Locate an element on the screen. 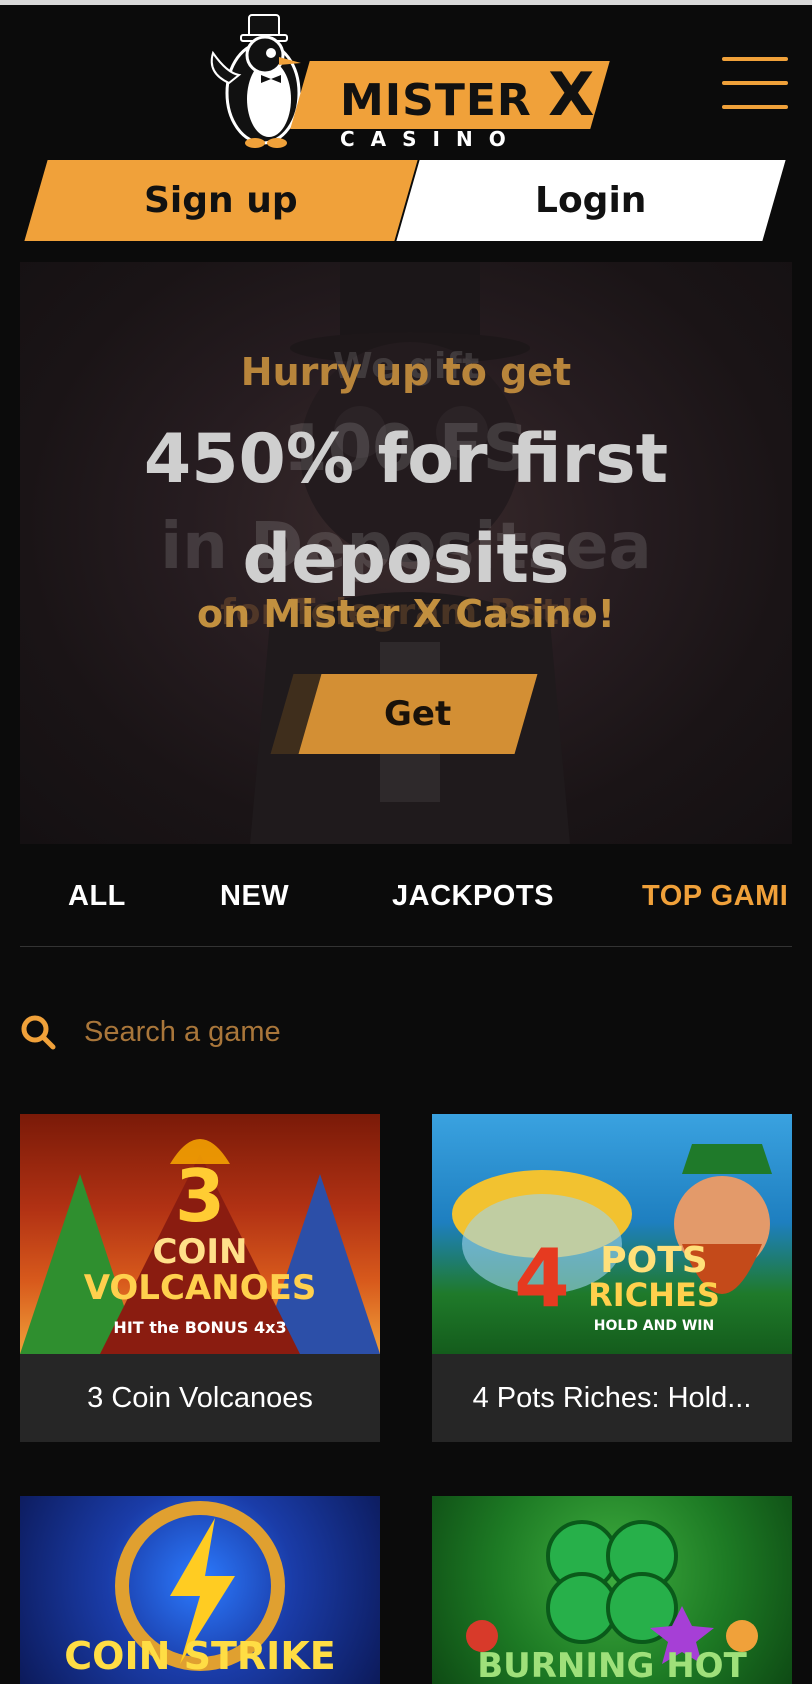  game-search is located at coordinates (406, 1032).